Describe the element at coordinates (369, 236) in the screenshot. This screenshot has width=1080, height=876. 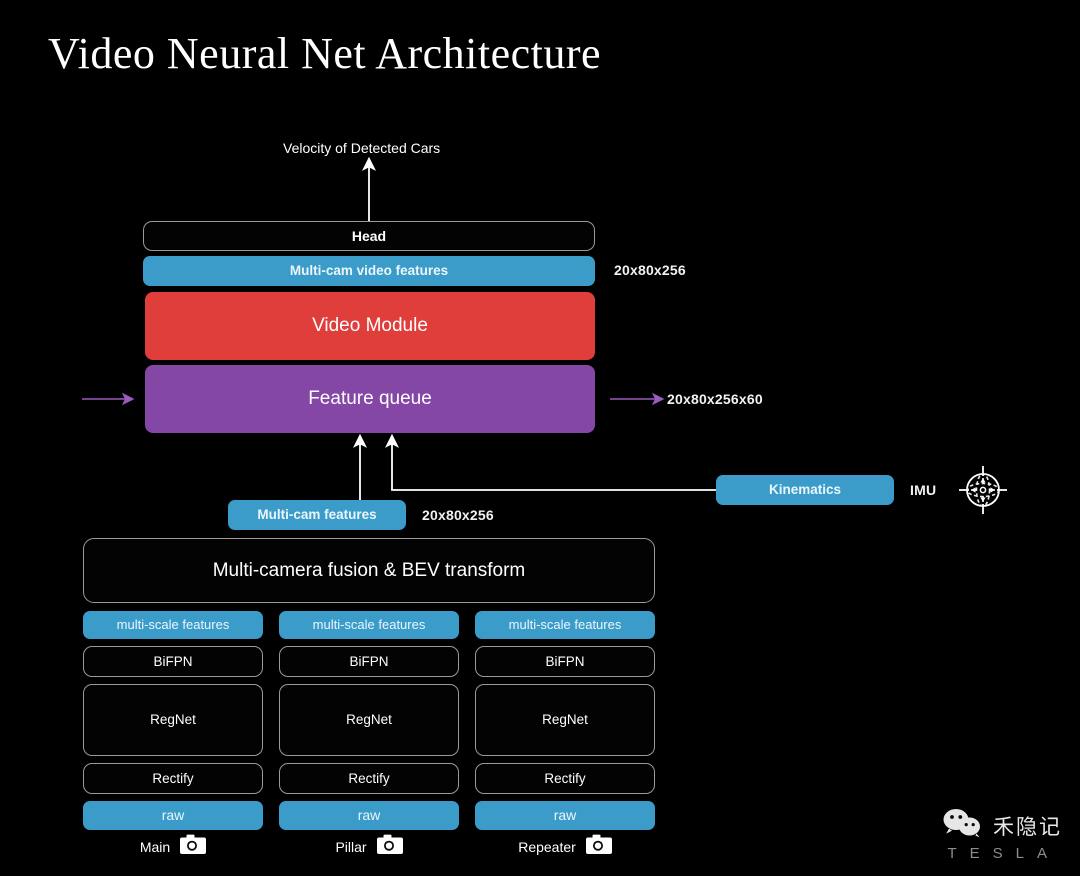
I see `node-head: Head` at that location.